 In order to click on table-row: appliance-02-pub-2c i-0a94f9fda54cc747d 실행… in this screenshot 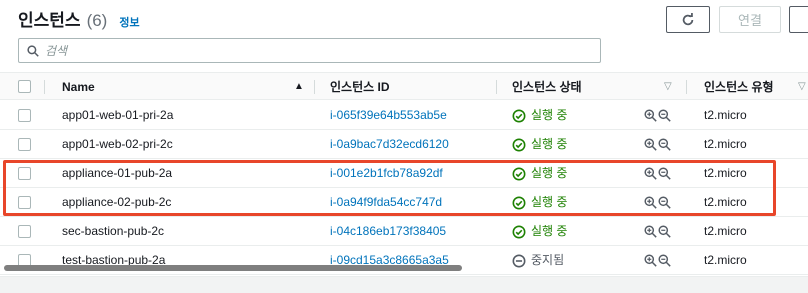, I will do `click(404, 202)`.